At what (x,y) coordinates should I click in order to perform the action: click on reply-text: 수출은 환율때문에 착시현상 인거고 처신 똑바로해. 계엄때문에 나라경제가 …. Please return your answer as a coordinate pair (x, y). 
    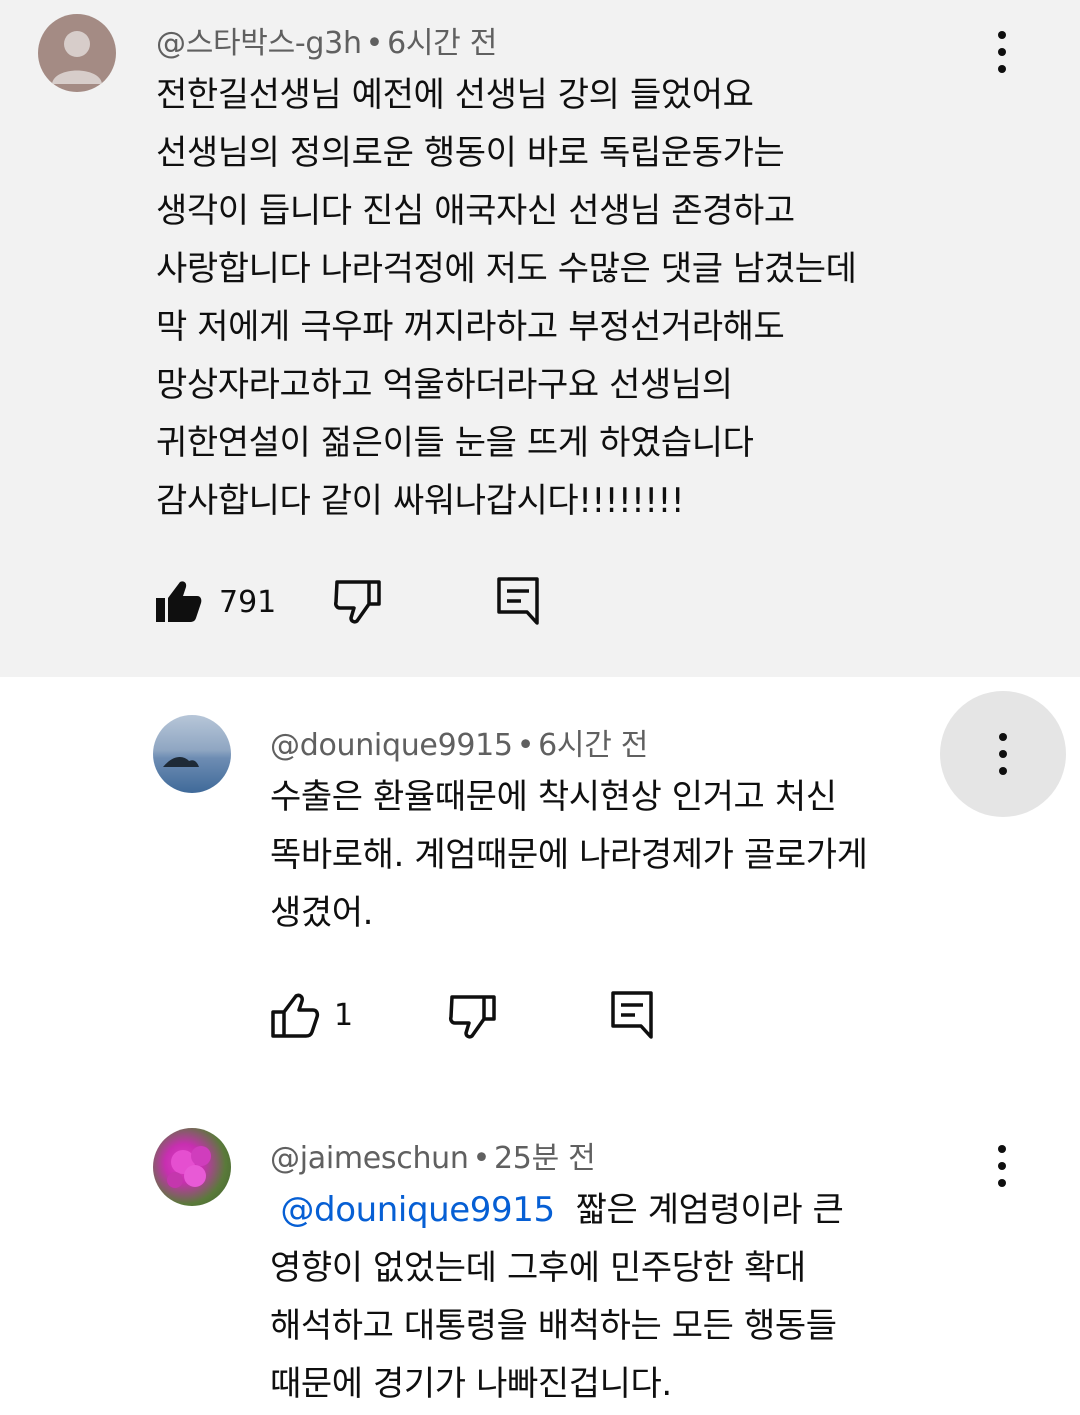
    Looking at the image, I should click on (569, 855).